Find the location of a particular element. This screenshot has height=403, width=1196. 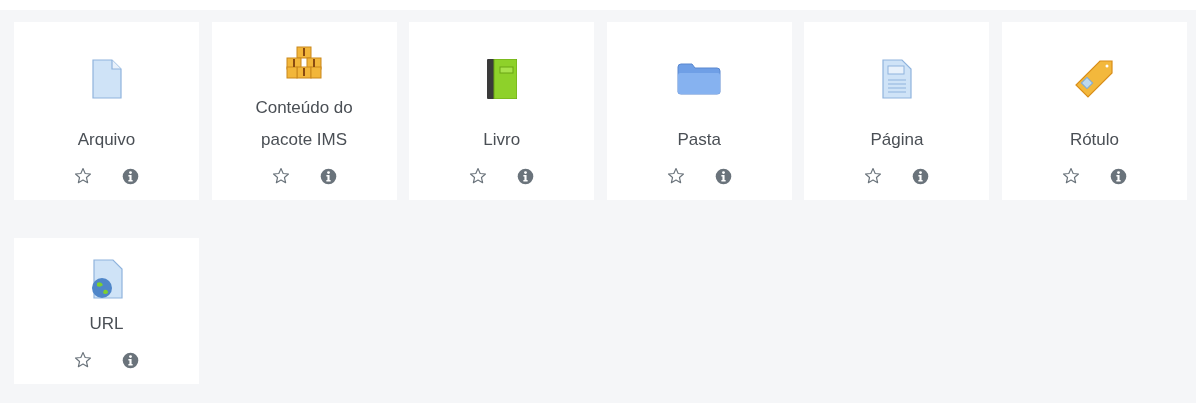

book-icon is located at coordinates (501, 79).